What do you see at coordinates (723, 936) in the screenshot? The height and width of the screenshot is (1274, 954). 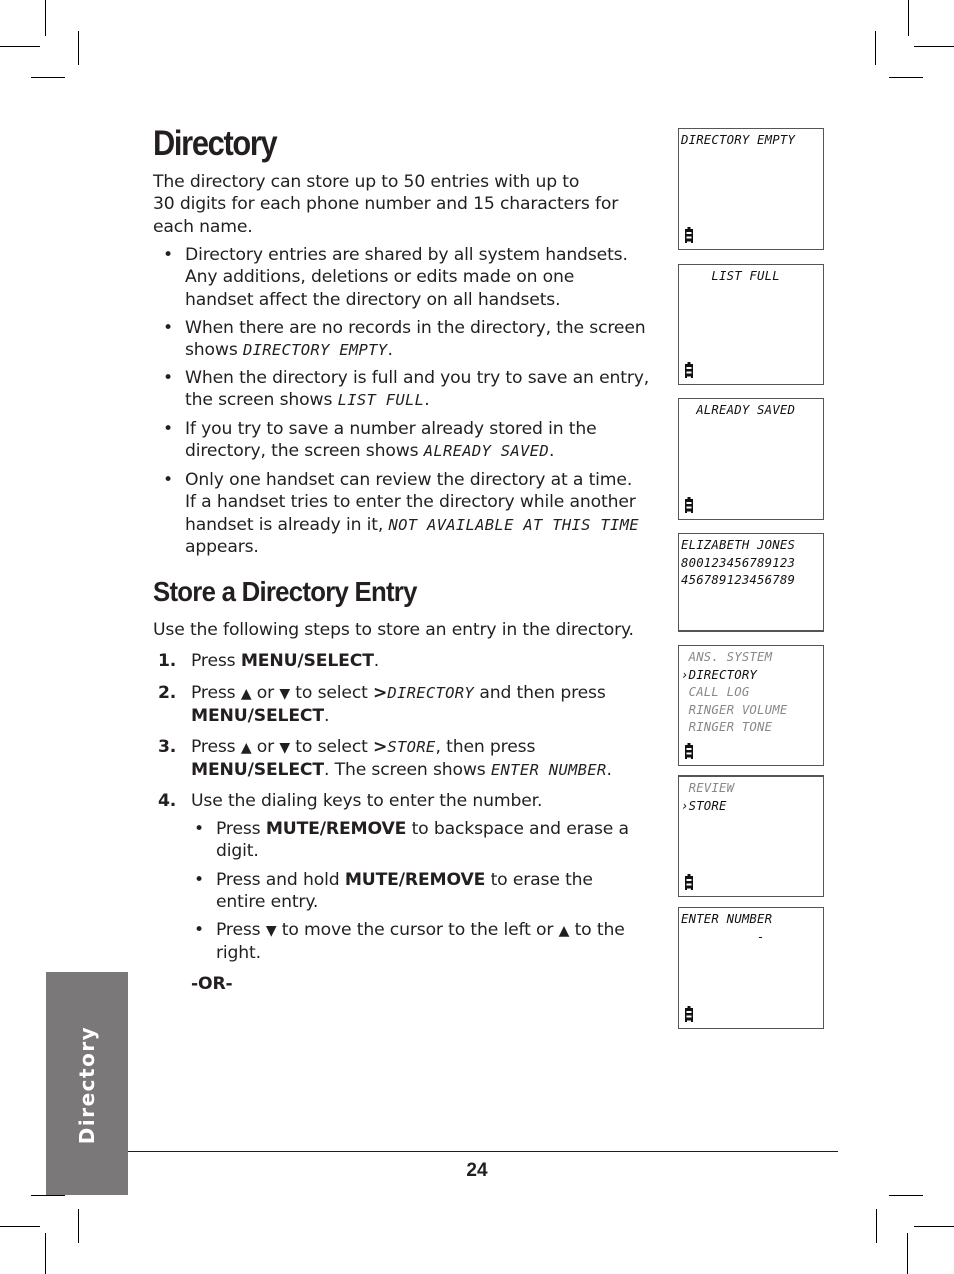 I see `cursor-line: -` at bounding box center [723, 936].